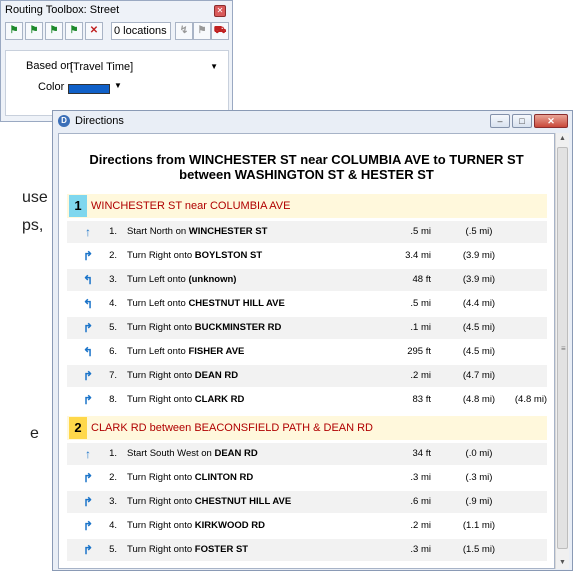  What do you see at coordinates (422, 279) in the screenshot?
I see `step-distance: 48 ft` at bounding box center [422, 279].